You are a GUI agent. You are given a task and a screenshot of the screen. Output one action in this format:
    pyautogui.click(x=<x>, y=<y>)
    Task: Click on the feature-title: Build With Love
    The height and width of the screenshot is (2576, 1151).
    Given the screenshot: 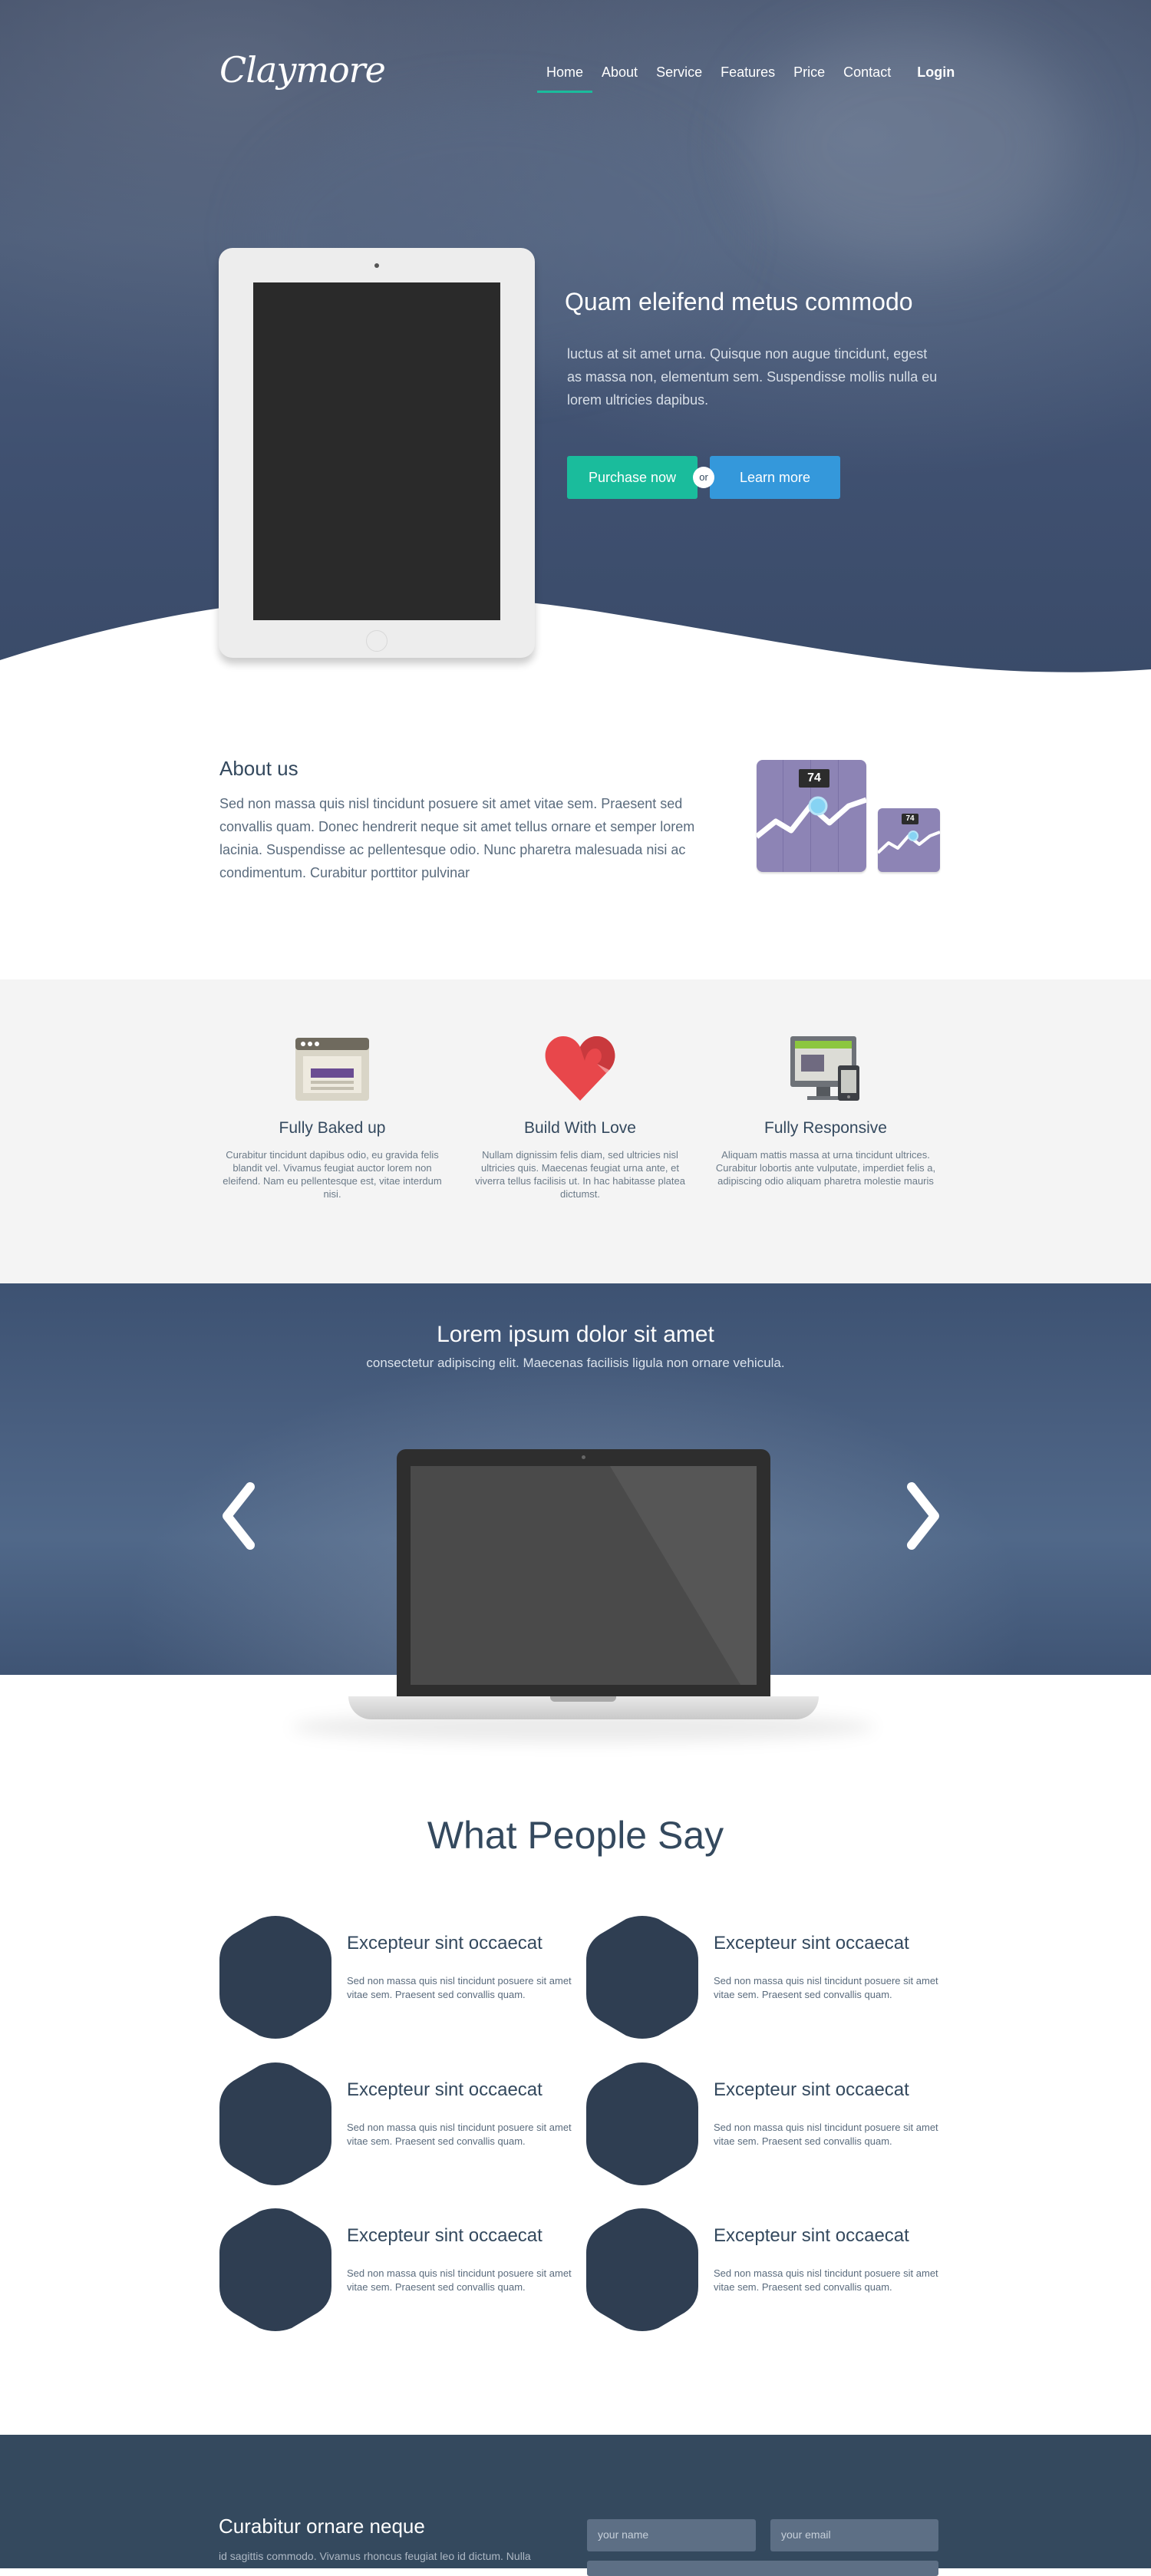 What is the action you would take?
    pyautogui.click(x=580, y=1128)
    